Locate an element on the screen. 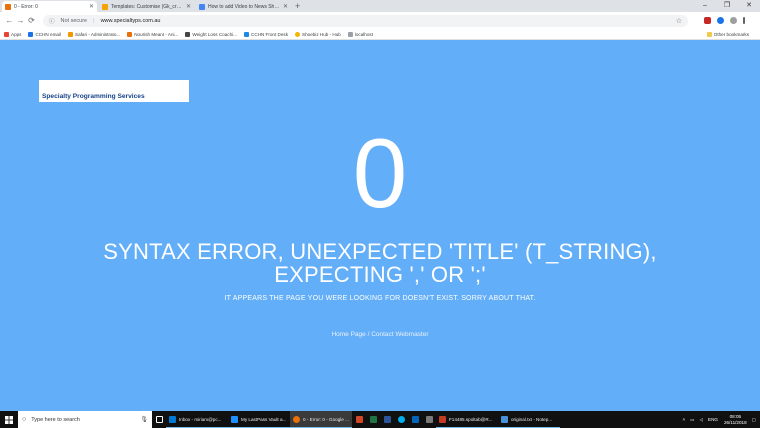 This screenshot has height=428, width=760. bookmark-apps: Apps is located at coordinates (12, 34).